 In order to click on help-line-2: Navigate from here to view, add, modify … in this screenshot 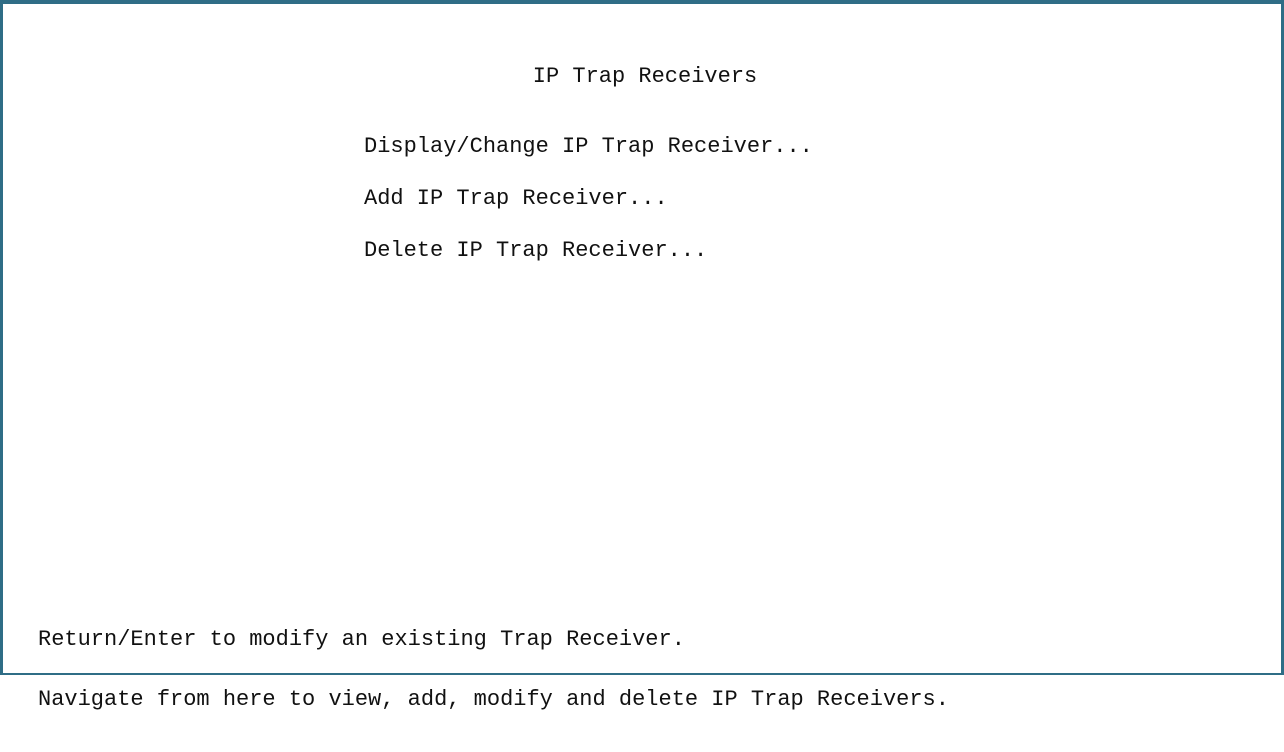, I will do `click(493, 699)`.